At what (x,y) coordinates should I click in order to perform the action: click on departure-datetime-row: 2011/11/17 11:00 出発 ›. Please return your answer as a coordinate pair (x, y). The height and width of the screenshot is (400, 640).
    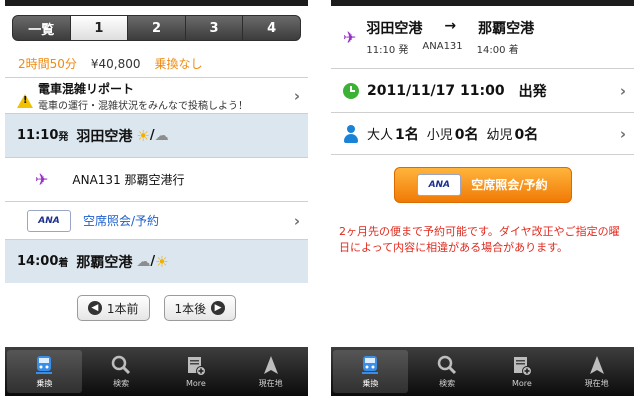
    Looking at the image, I should click on (482, 90).